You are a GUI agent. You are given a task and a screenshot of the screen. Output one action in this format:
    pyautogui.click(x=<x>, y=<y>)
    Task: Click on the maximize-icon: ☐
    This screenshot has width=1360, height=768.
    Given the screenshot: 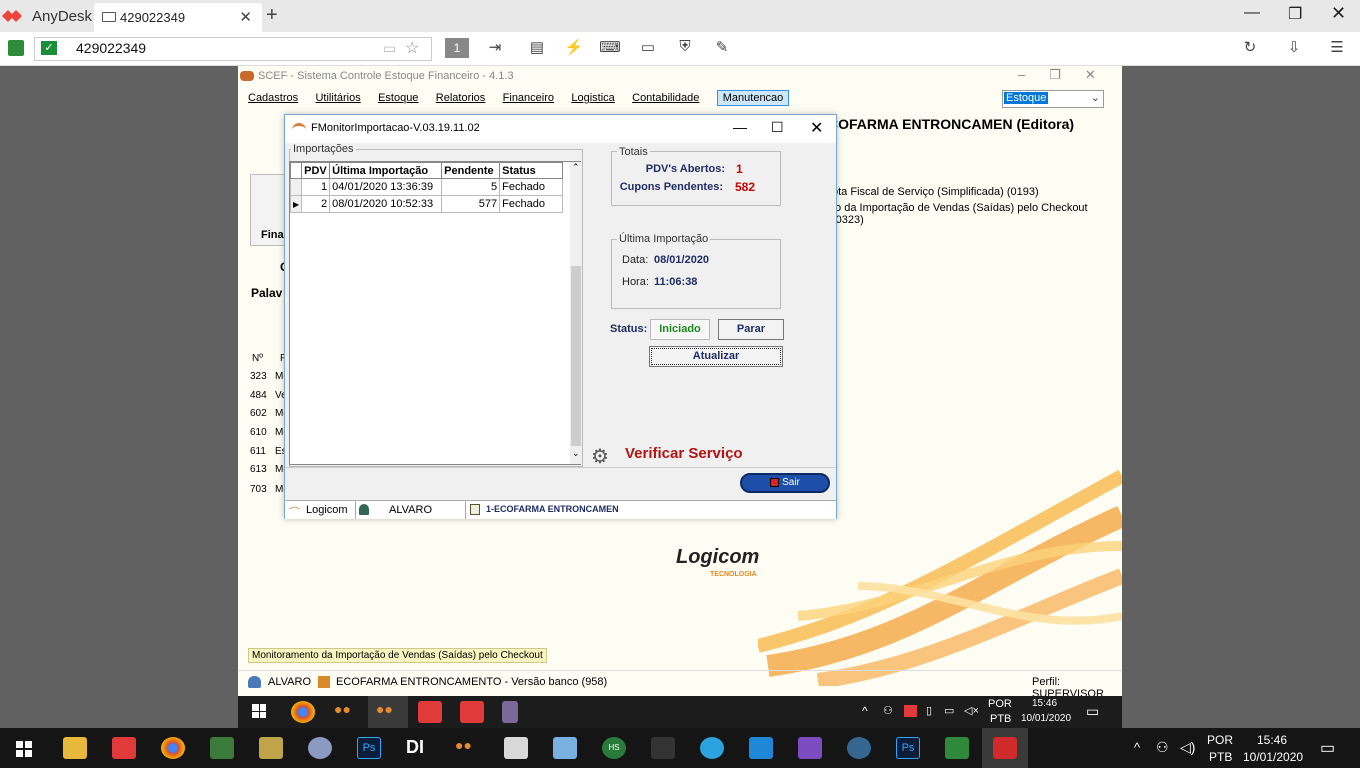 What is the action you would take?
    pyautogui.click(x=777, y=127)
    